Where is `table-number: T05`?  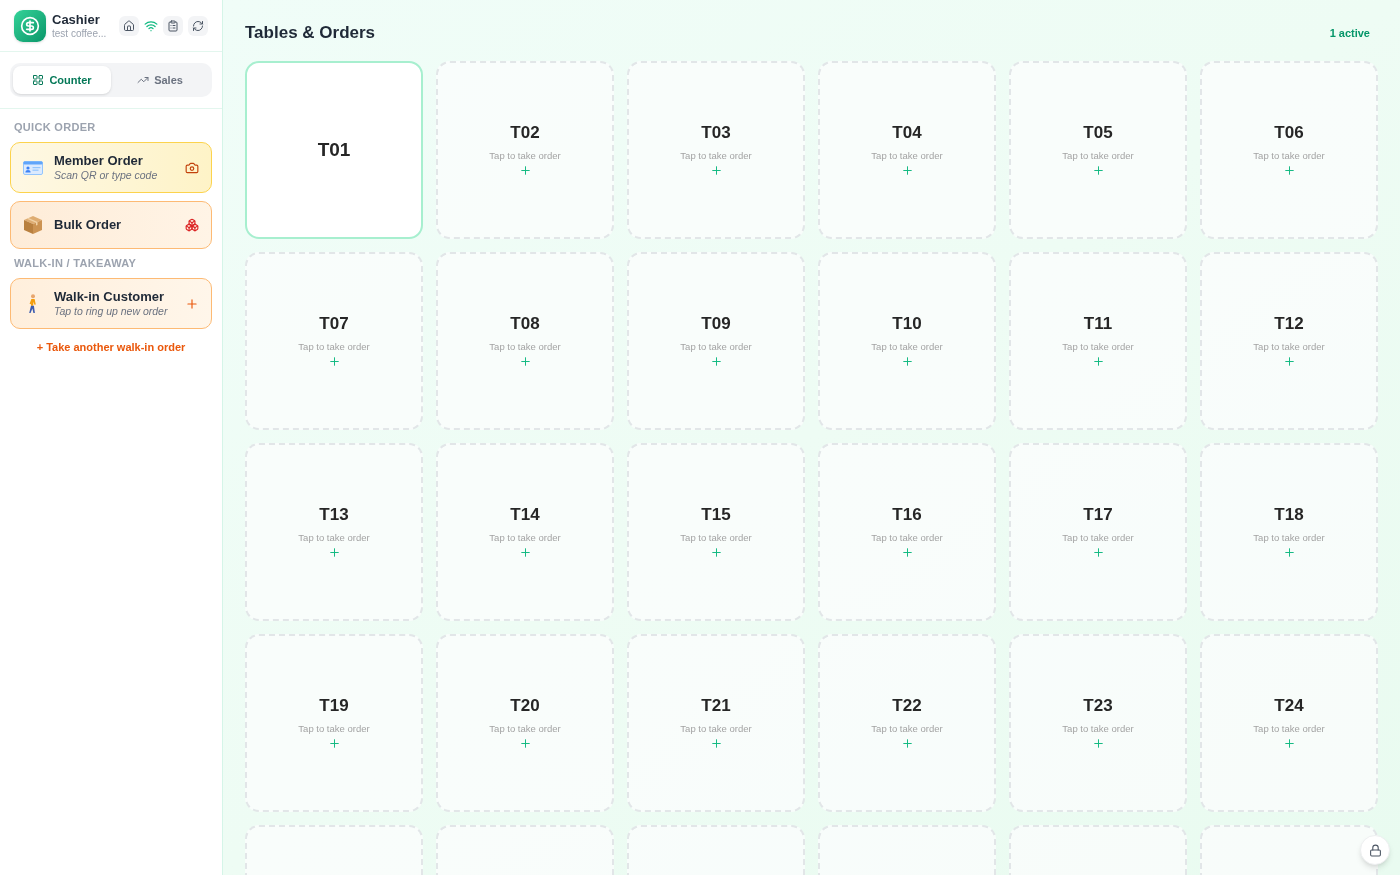
table-number: T05 is located at coordinates (1098, 133).